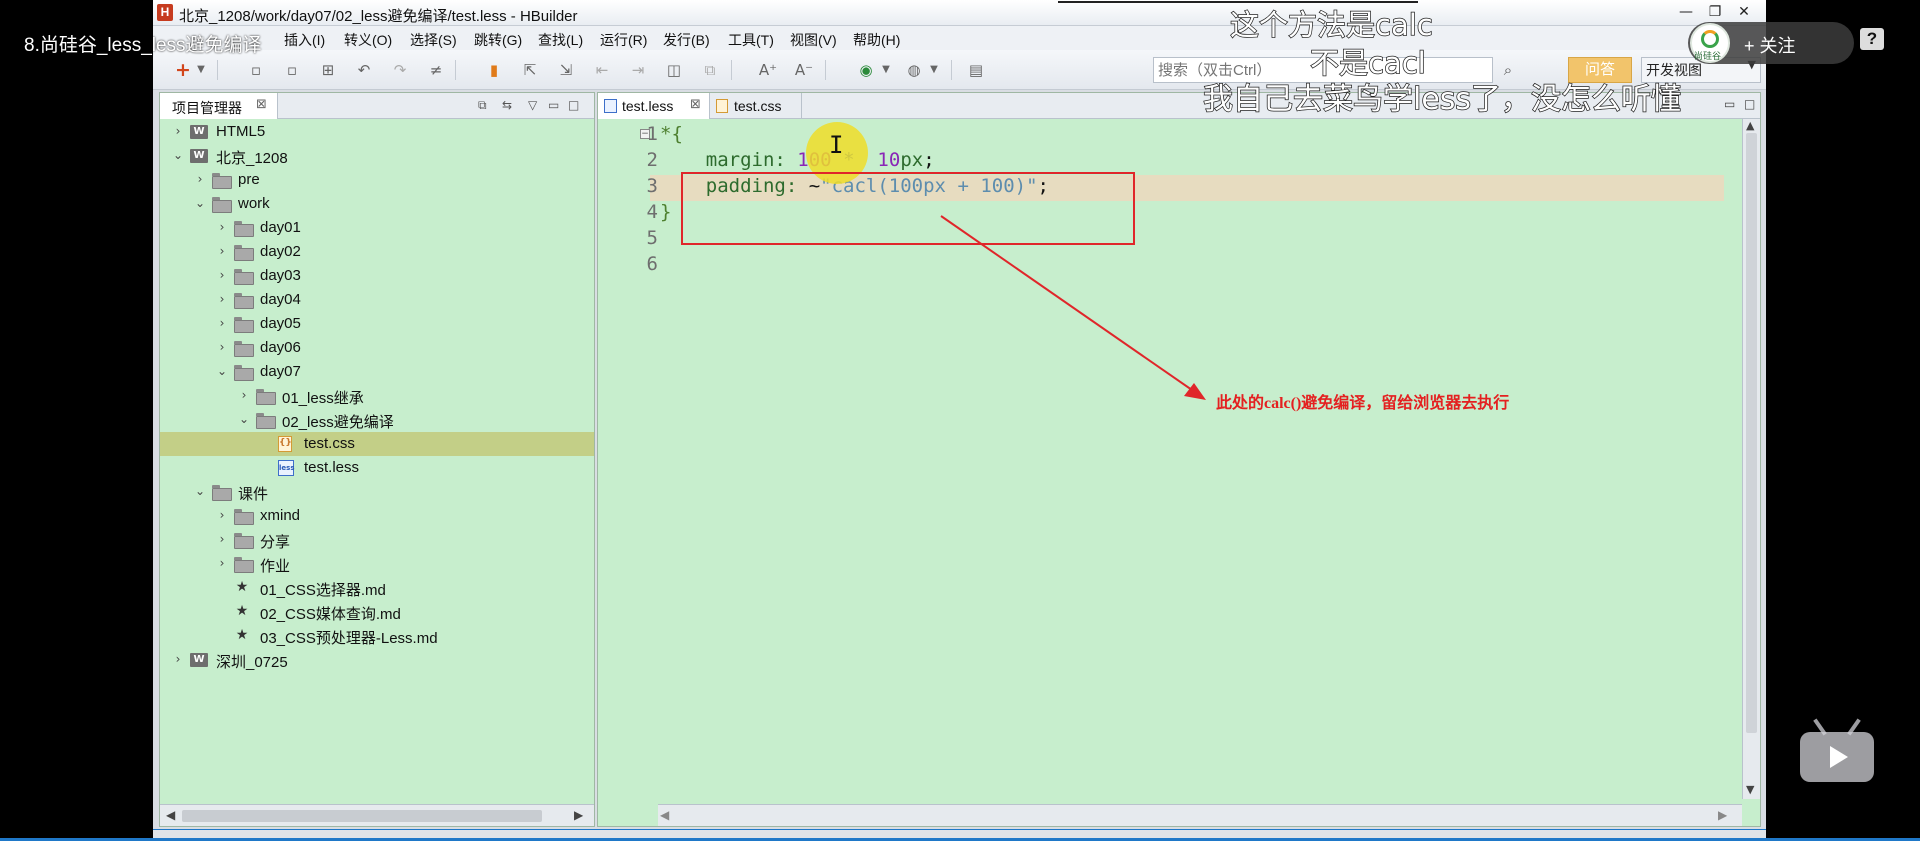 The height and width of the screenshot is (841, 1920). Describe the element at coordinates (377, 204) in the screenshot. I see `tree-item: ⌄ work` at that location.